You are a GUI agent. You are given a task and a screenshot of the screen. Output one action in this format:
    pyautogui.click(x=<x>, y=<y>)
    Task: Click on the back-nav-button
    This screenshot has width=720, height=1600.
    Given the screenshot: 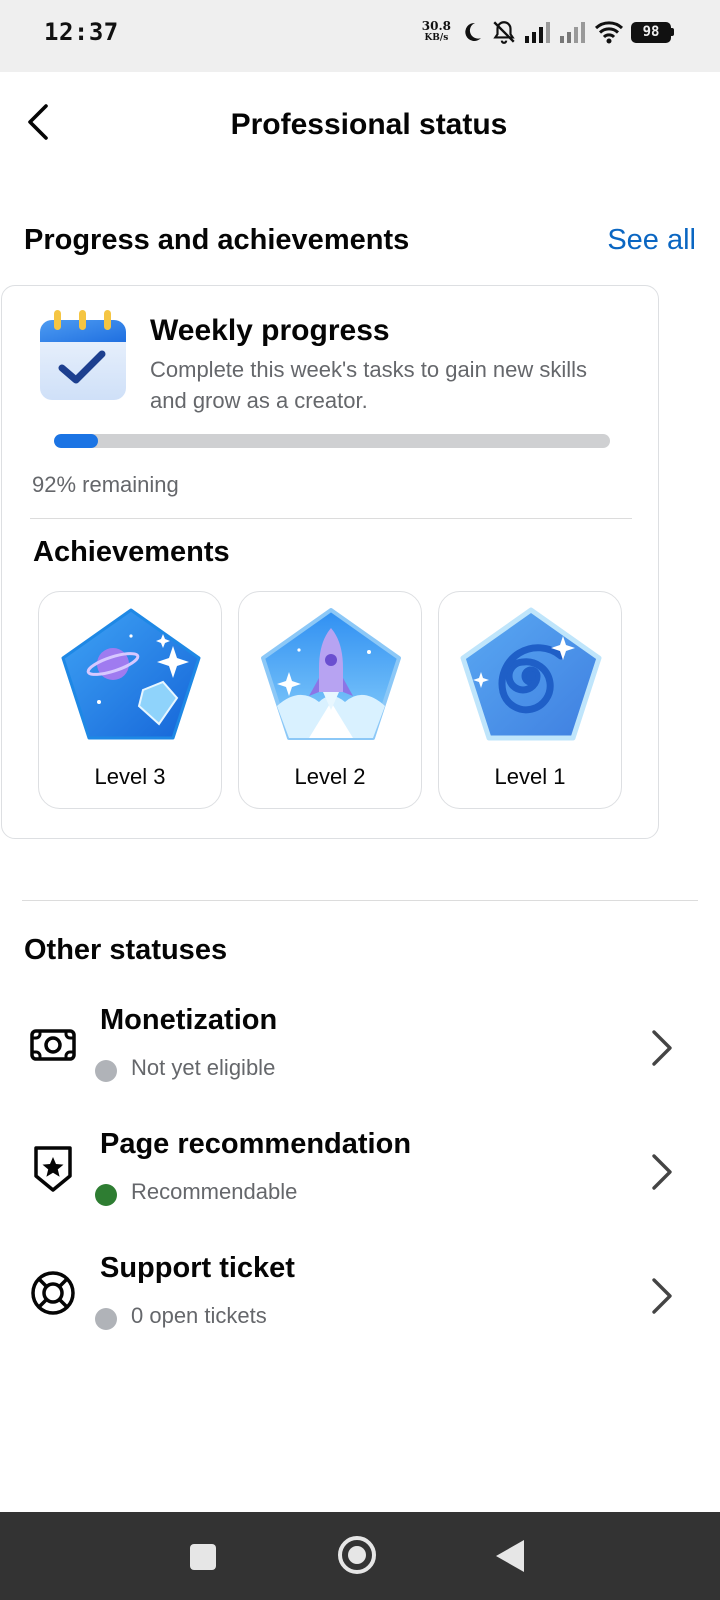 What is the action you would take?
    pyautogui.click(x=510, y=1556)
    